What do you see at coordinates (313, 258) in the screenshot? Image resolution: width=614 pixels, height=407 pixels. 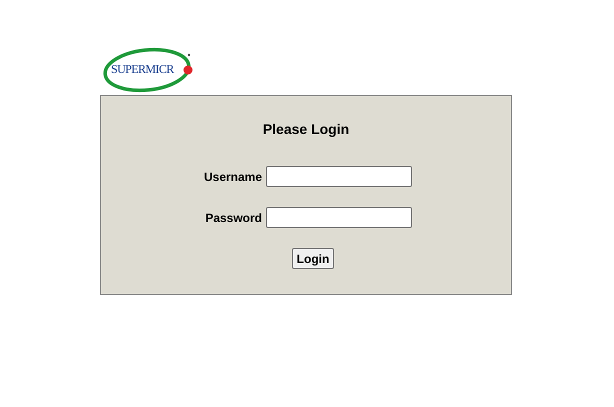 I see `login-button: Login` at bounding box center [313, 258].